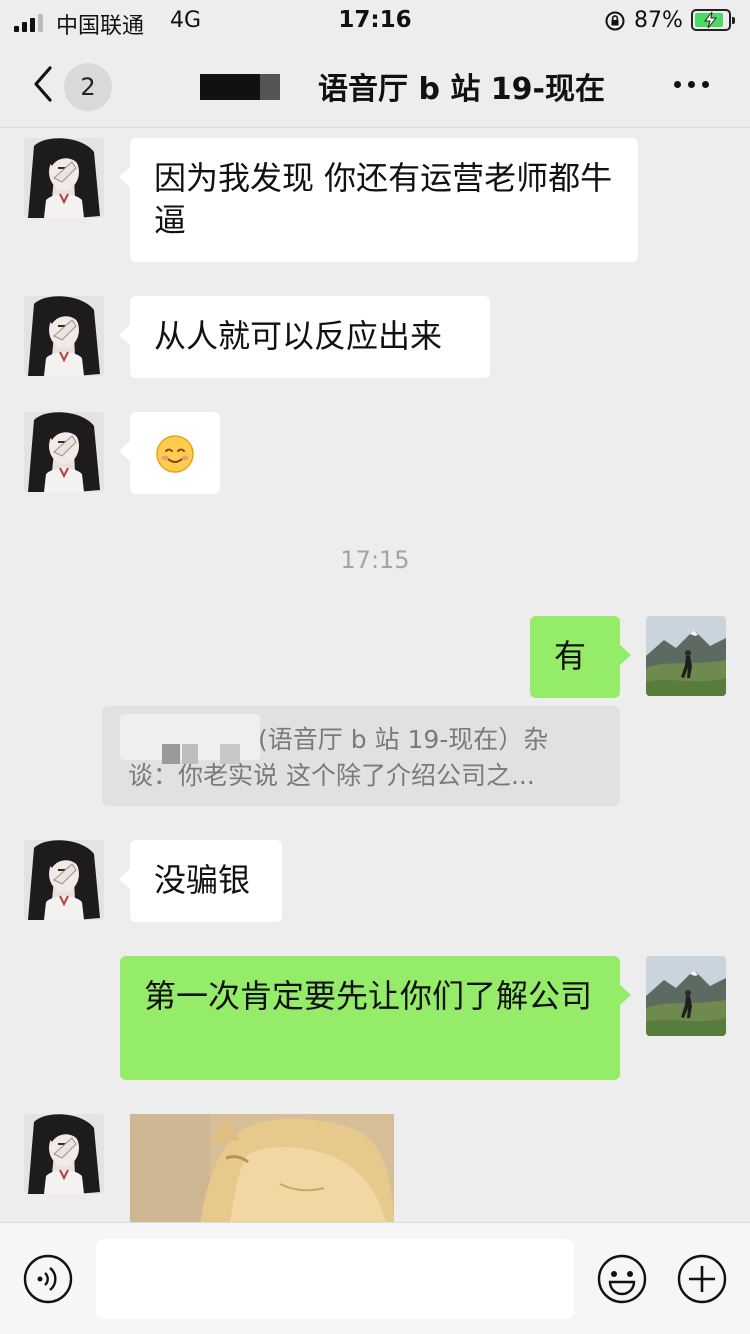 Image resolution: width=750 pixels, height=1334 pixels. I want to click on incoming-emoji-bubble, so click(169, 453).